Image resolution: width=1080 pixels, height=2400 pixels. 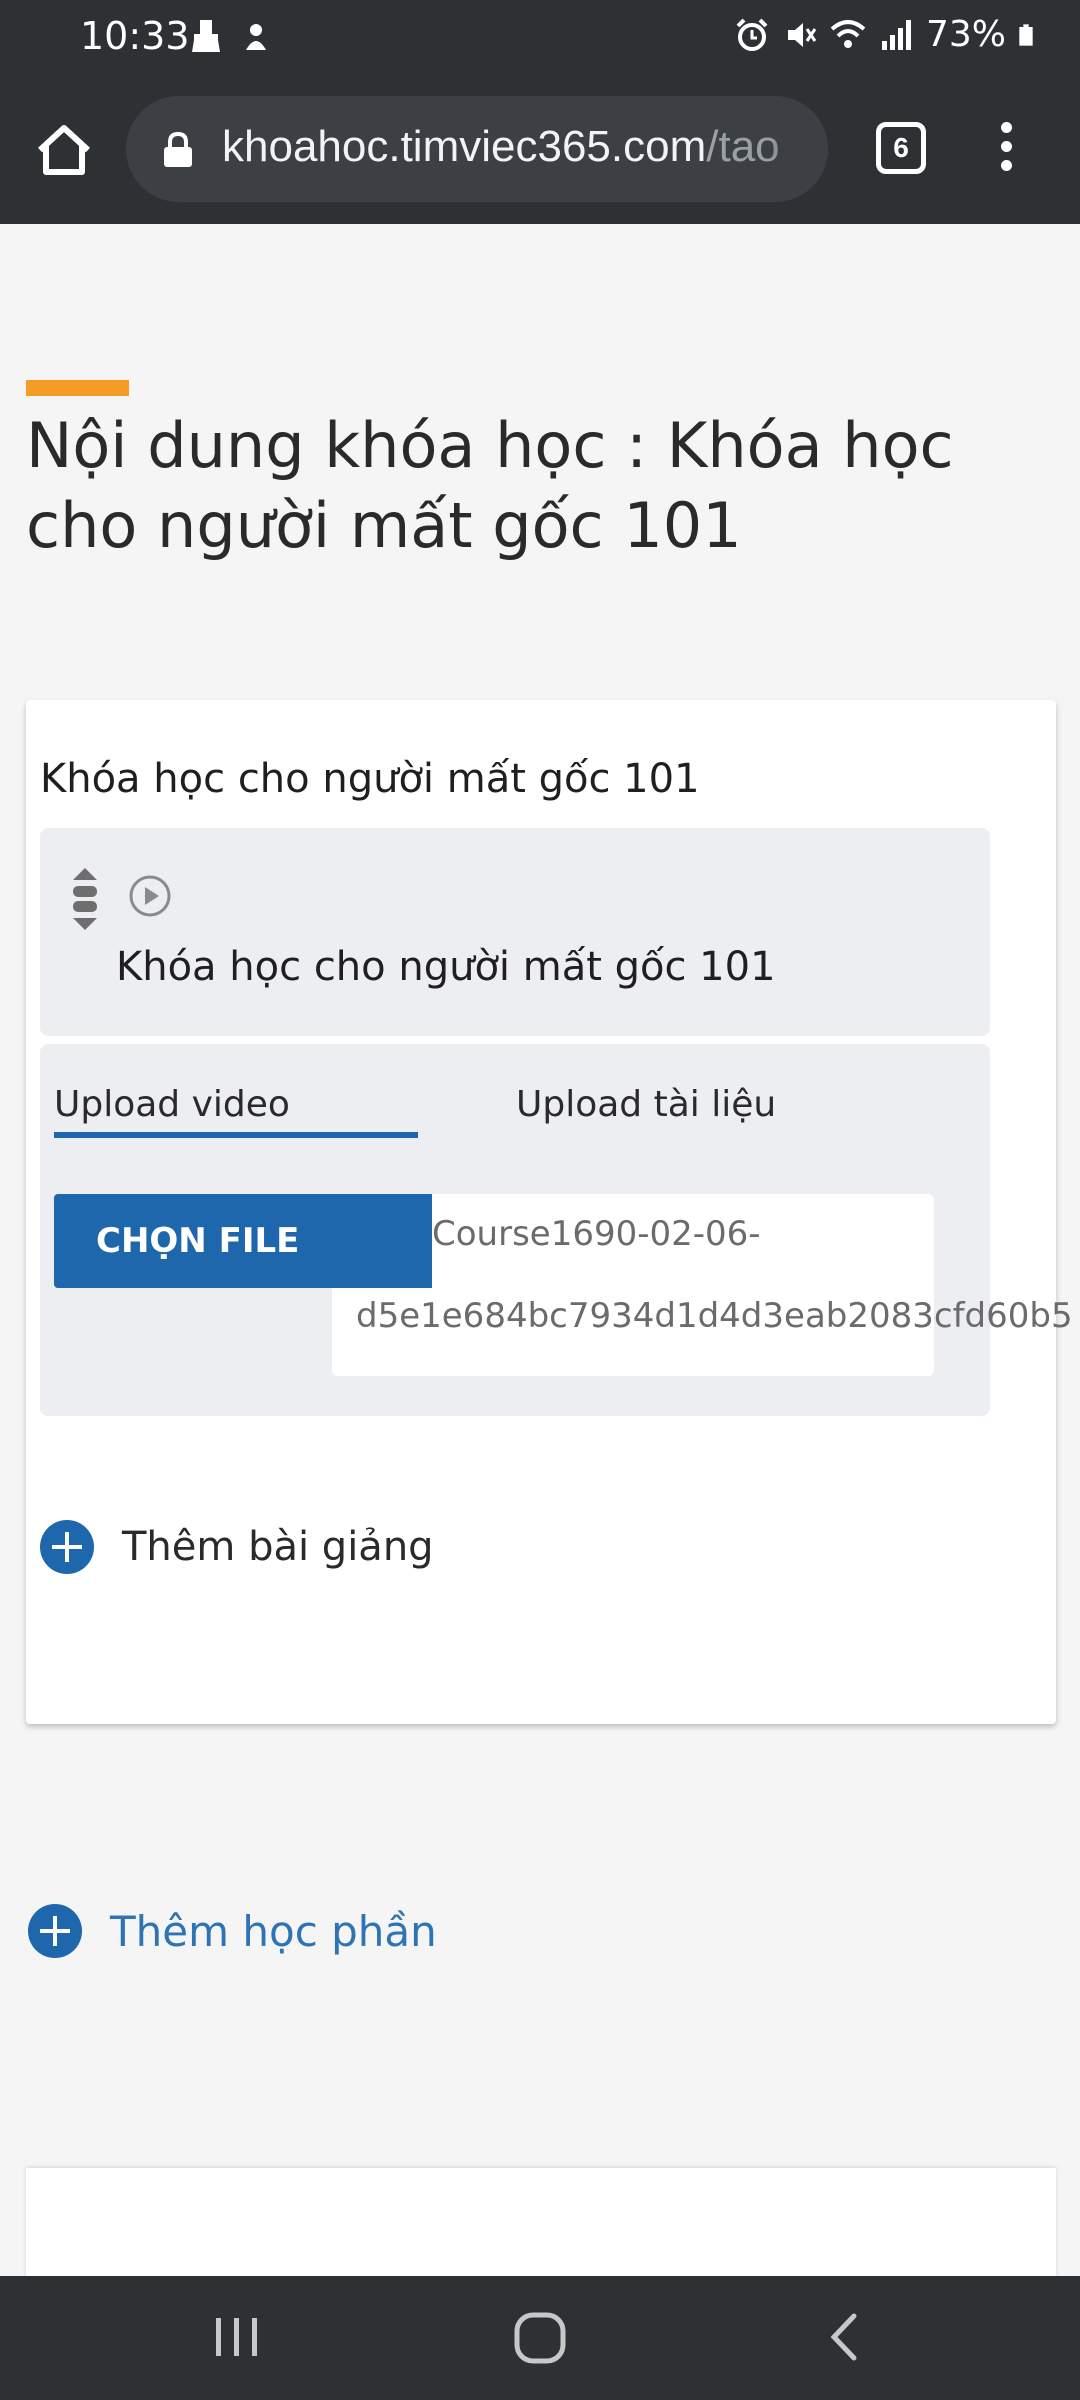 I want to click on status-time: 10:33, so click(x=135, y=36).